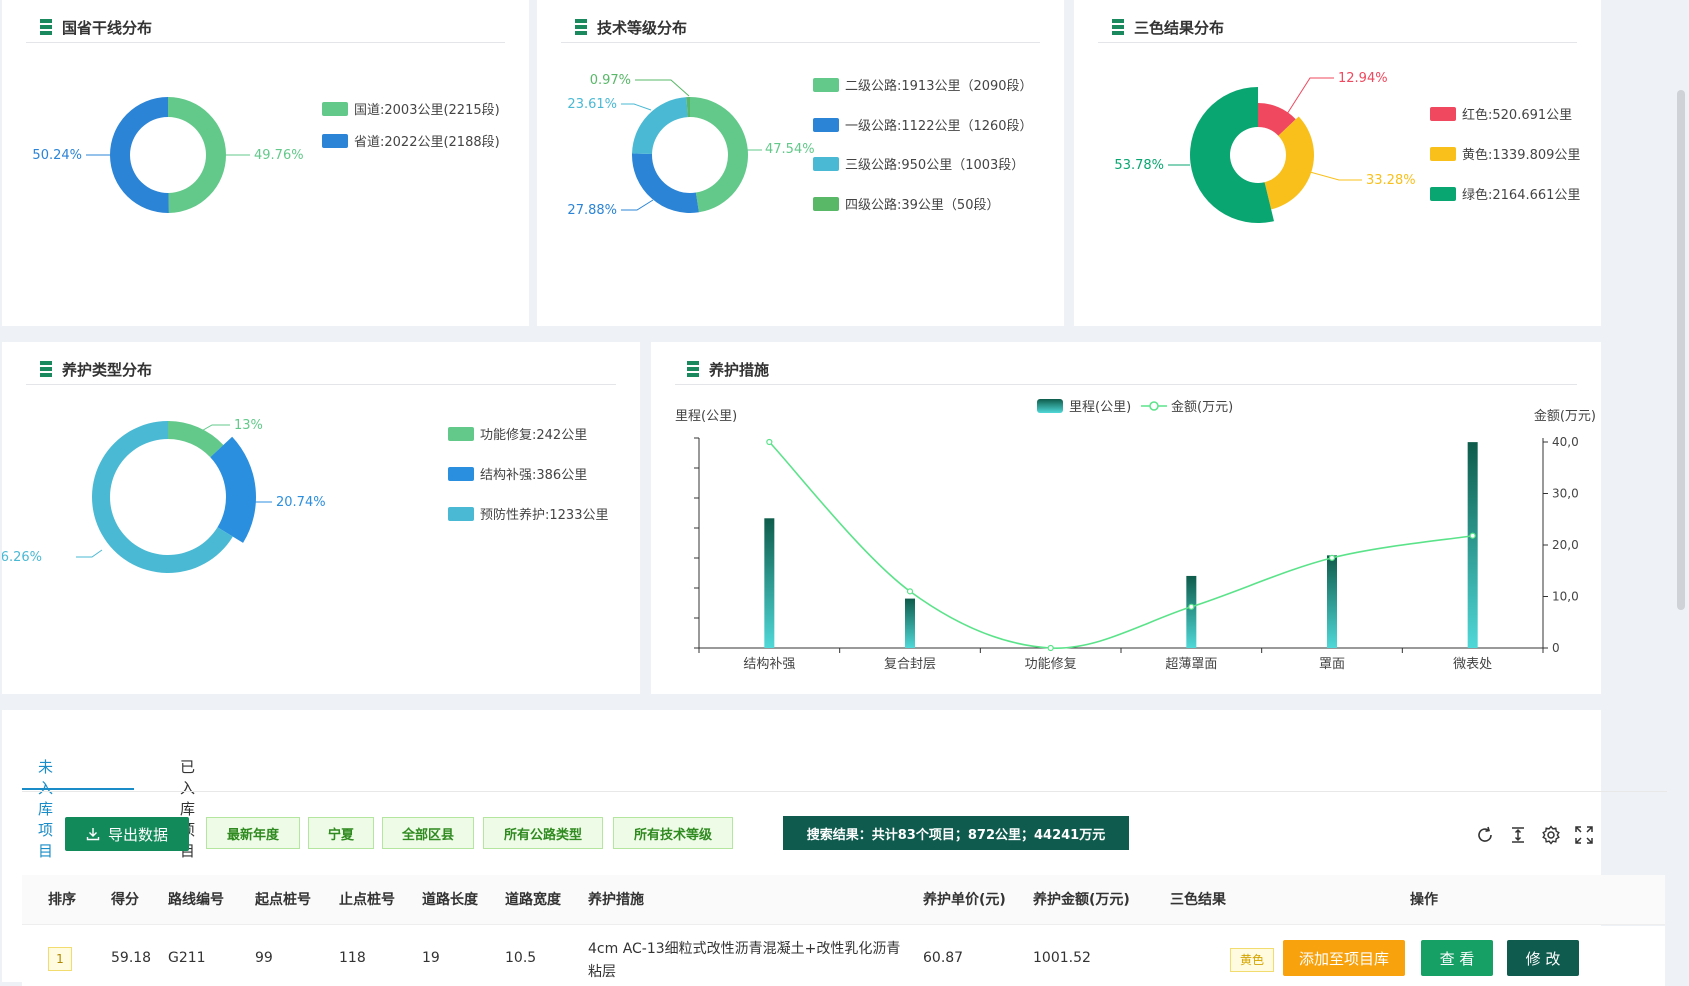  Describe the element at coordinates (544, 515) in the screenshot. I see `legend-label: 预防性养护:1233公里` at that location.